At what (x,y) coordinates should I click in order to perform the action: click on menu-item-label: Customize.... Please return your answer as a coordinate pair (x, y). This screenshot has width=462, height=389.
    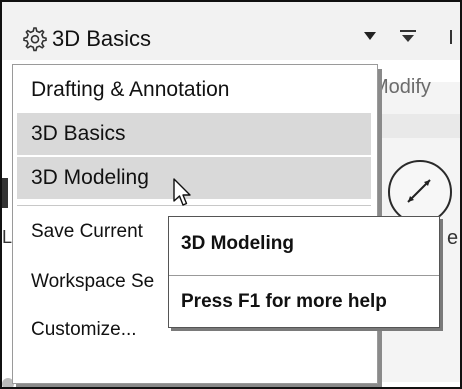
    Looking at the image, I should click on (84, 329).